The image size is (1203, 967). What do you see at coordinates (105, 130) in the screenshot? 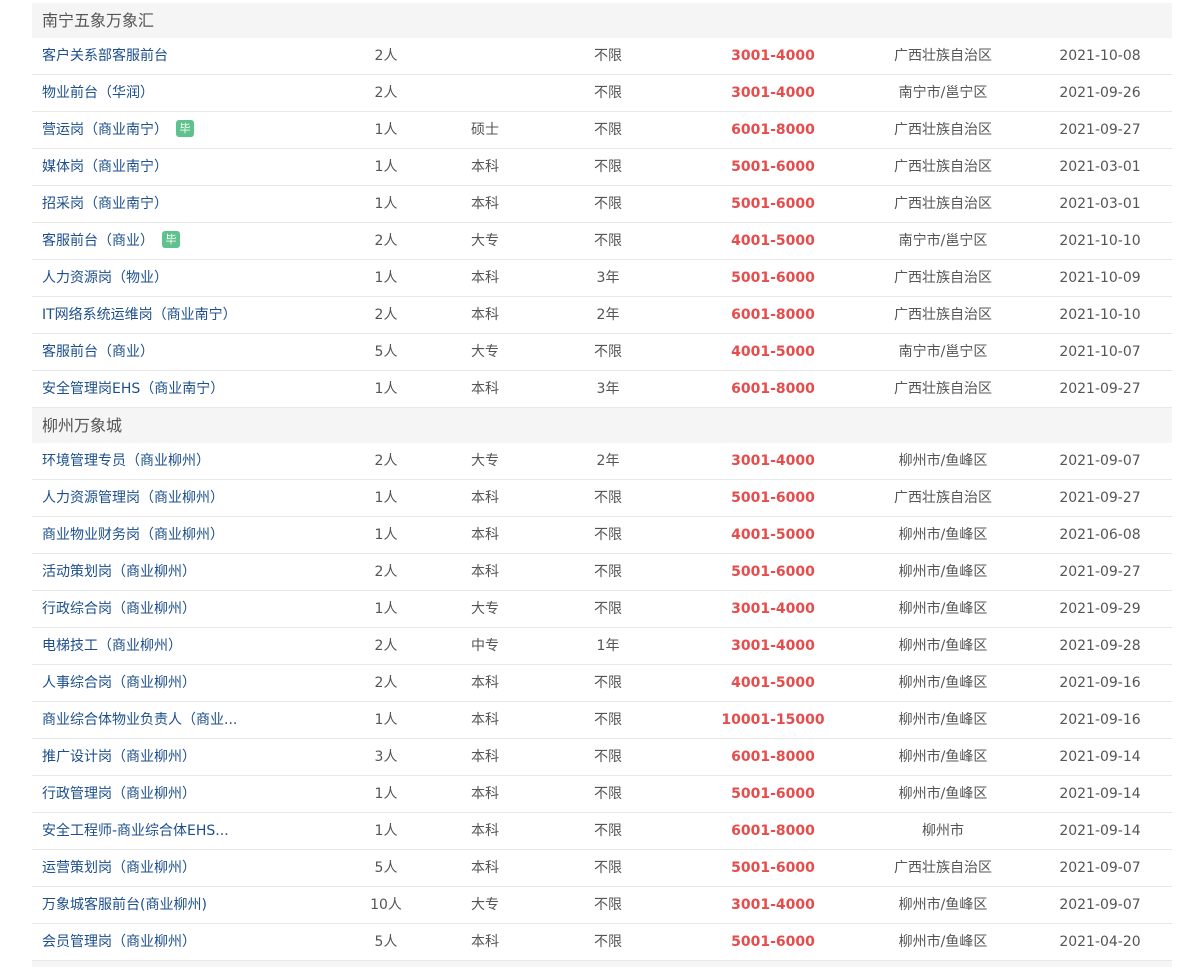
I see `job-title-text: 营运岗（商业南宁）` at bounding box center [105, 130].